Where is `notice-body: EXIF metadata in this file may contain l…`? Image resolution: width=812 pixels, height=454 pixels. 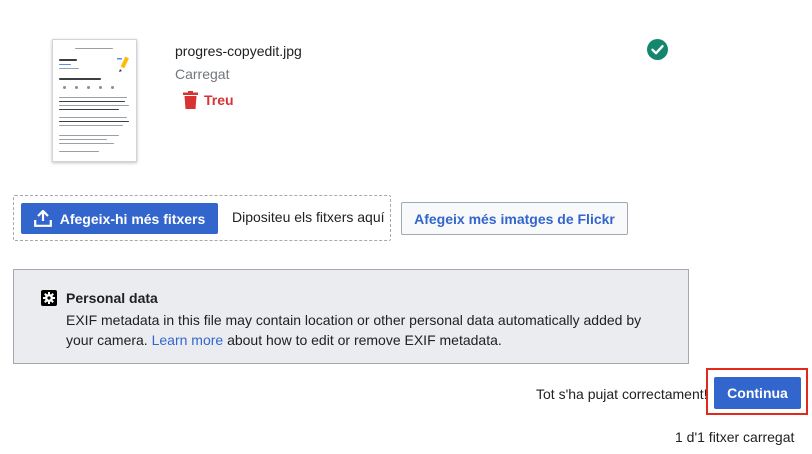
notice-body: EXIF metadata in this file may contain l… is located at coordinates (366, 330).